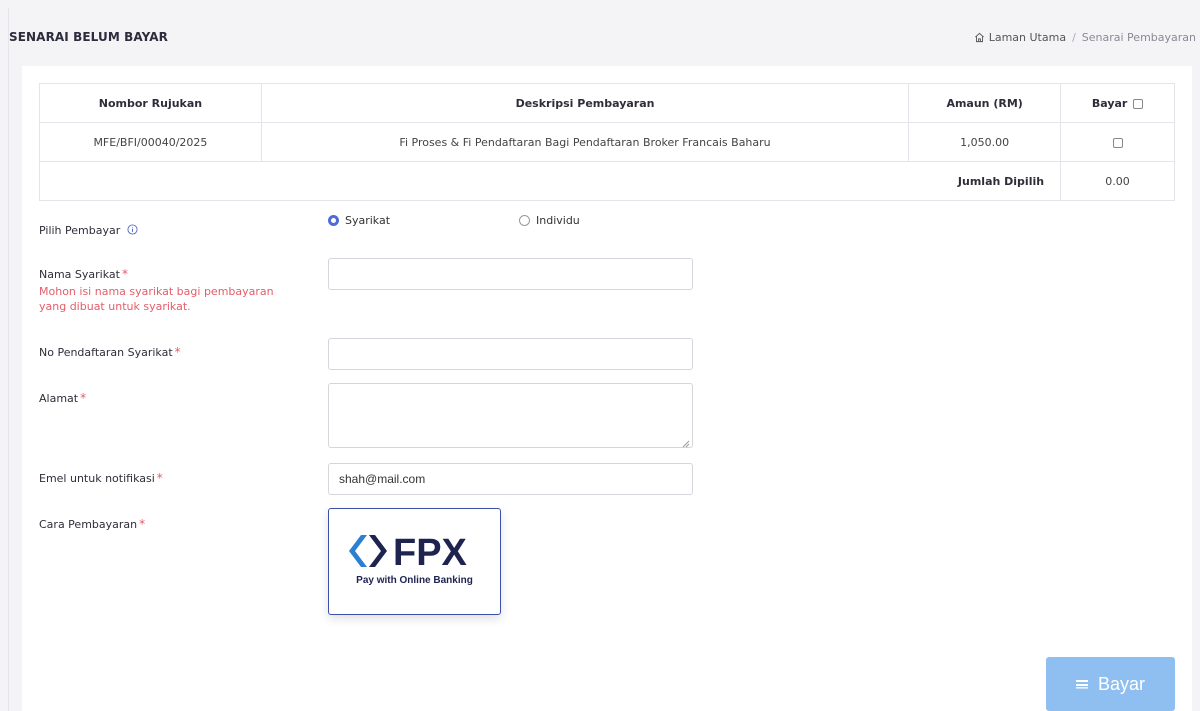 Image resolution: width=1200 pixels, height=711 pixels. What do you see at coordinates (333, 220) in the screenshot?
I see `radio-company-dot` at bounding box center [333, 220].